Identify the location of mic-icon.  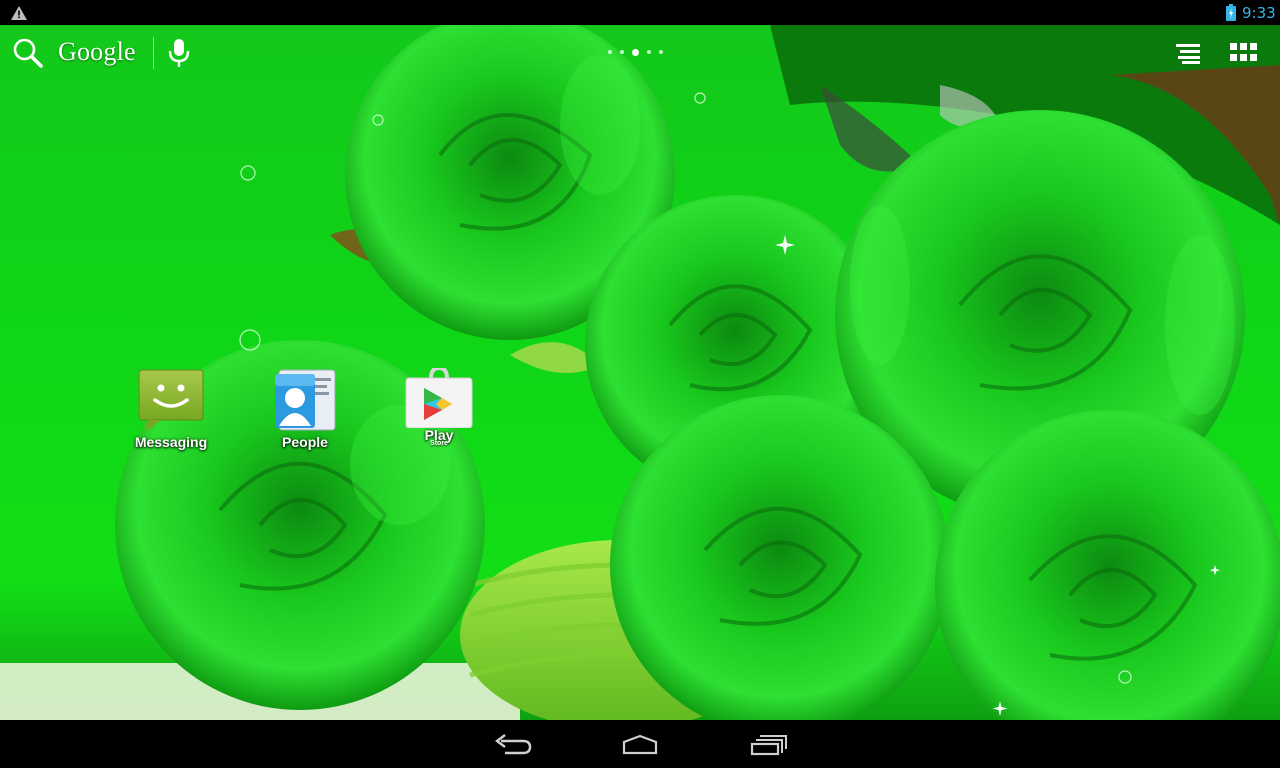
(179, 53).